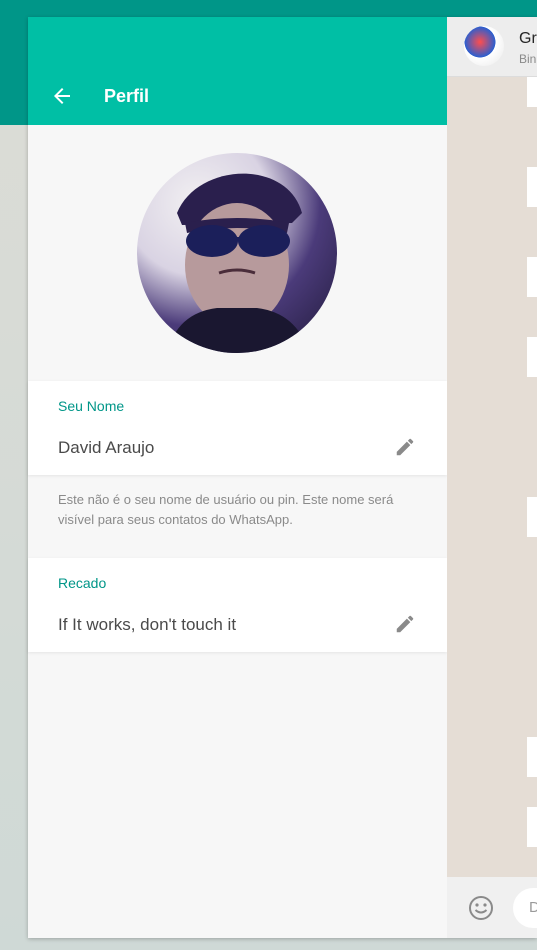  I want to click on contact-name: Gri, so click(528, 38).